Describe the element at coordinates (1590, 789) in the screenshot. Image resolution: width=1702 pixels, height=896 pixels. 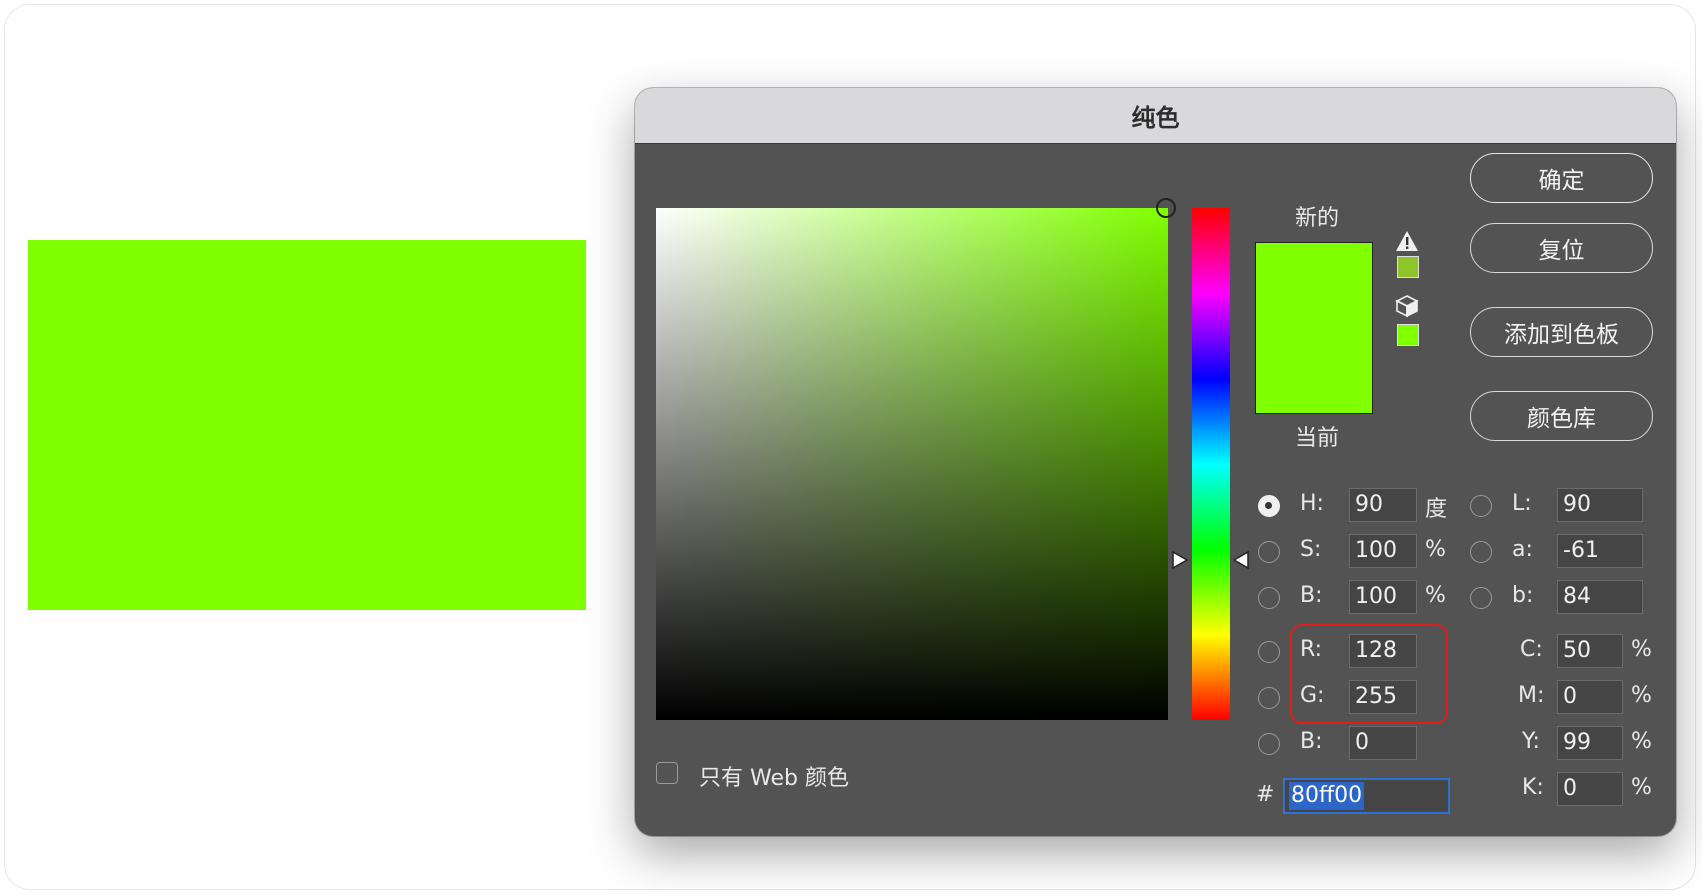
I see `input-k: 0` at that location.